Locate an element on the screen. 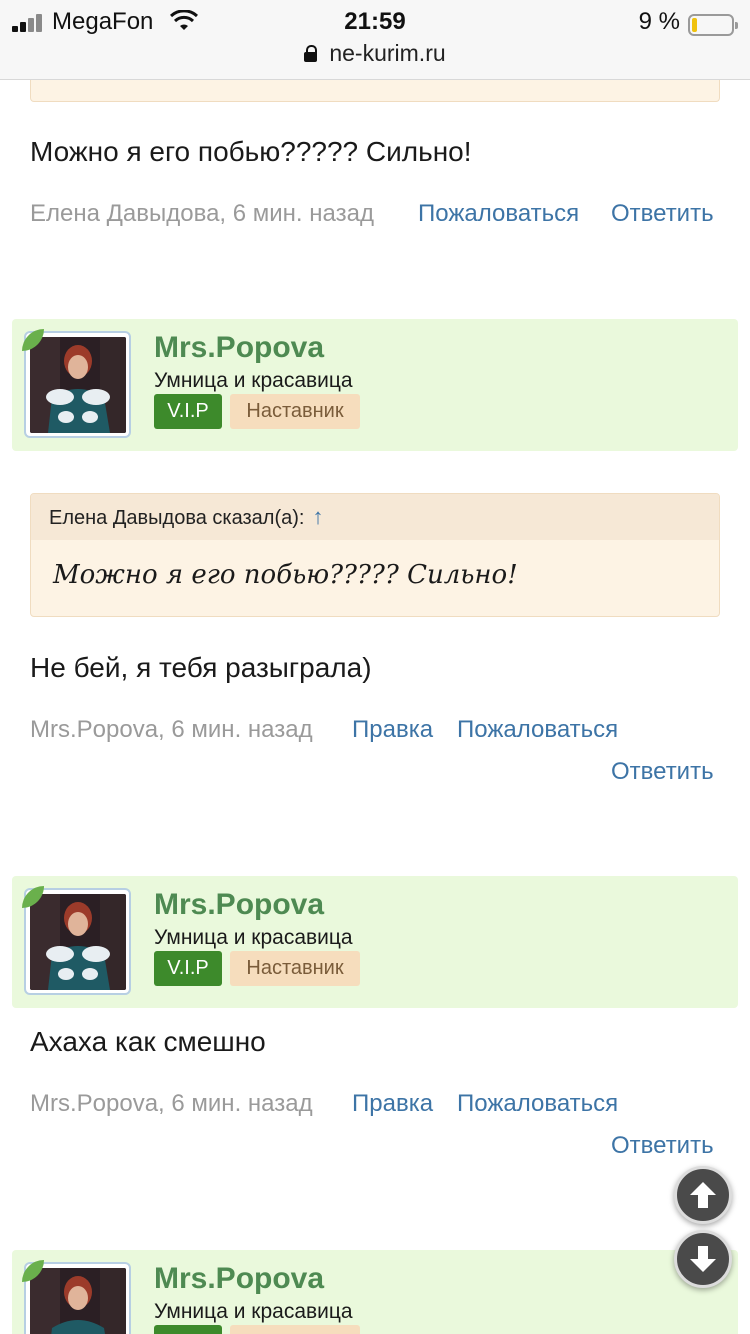 This screenshot has width=750, height=1334. battery-percent: 9 % is located at coordinates (659, 21).